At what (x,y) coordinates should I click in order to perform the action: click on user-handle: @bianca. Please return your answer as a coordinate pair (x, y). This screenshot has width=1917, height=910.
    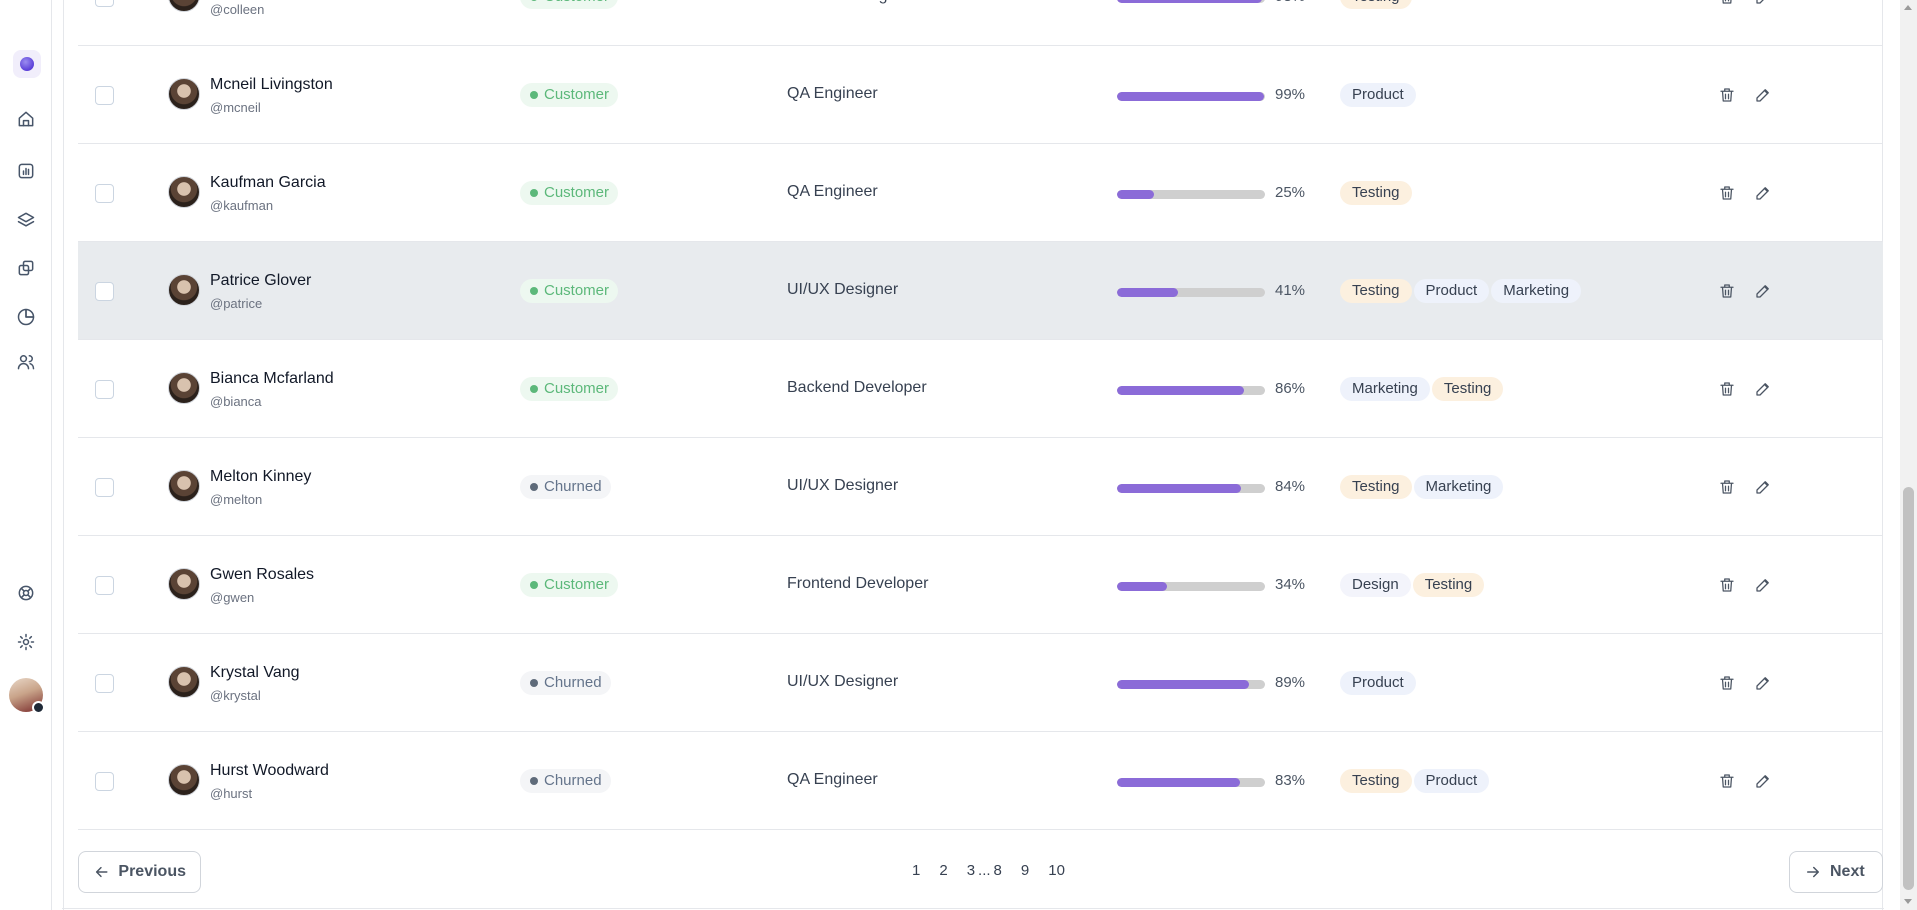
    Looking at the image, I should click on (236, 401).